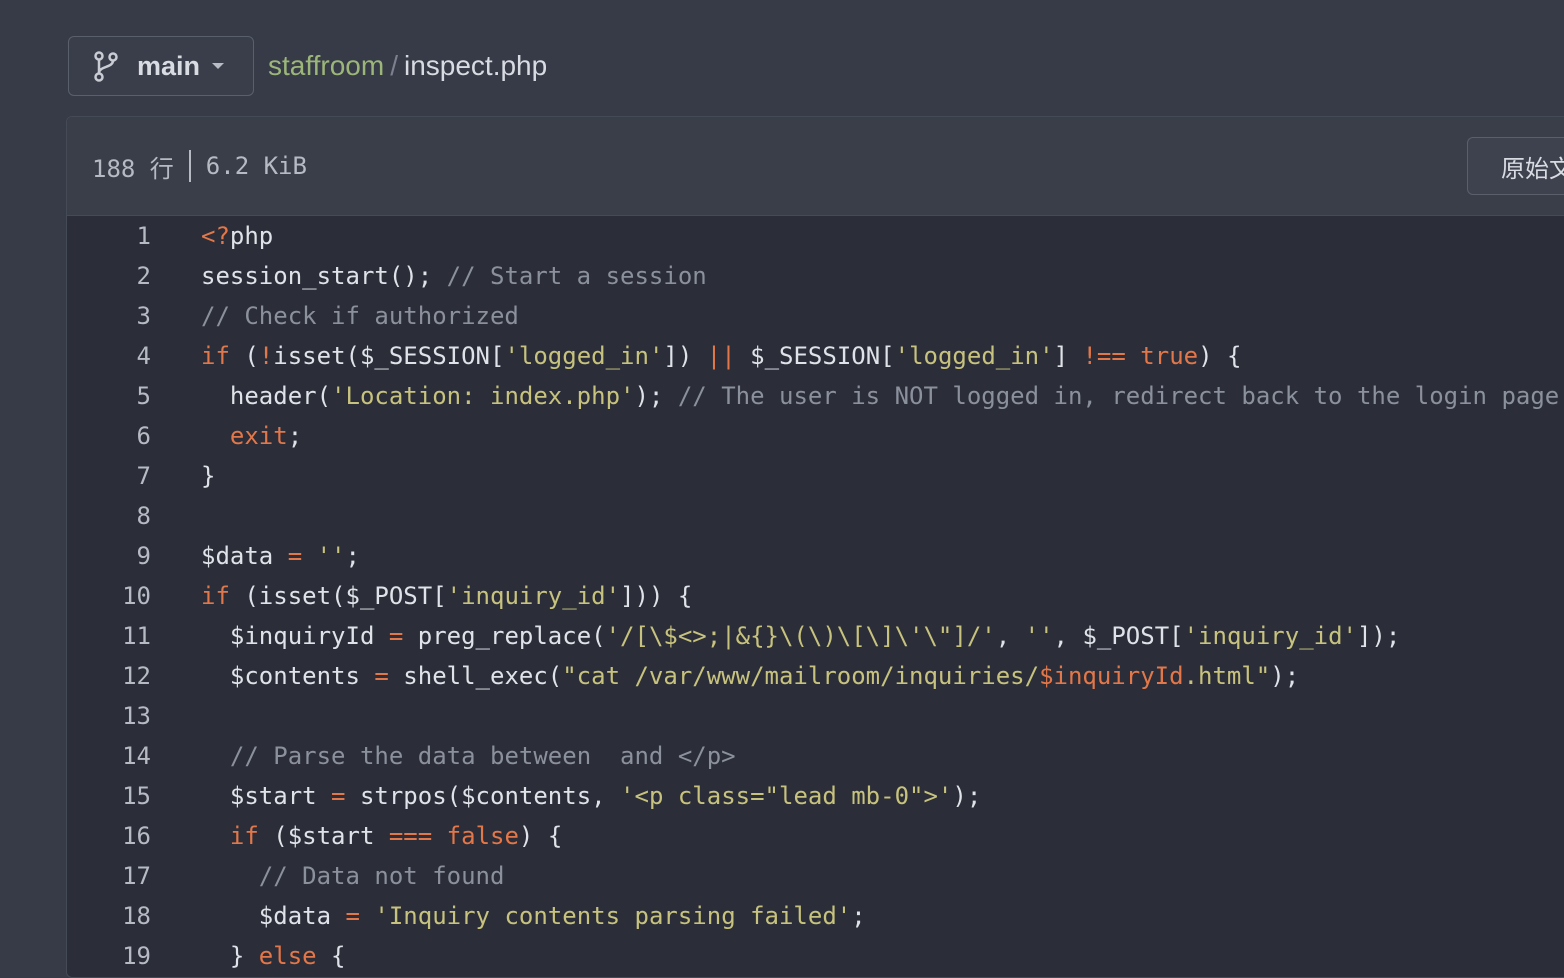 Image resolution: width=1564 pixels, height=978 pixels. I want to click on code-token: ])) {, so click(656, 596).